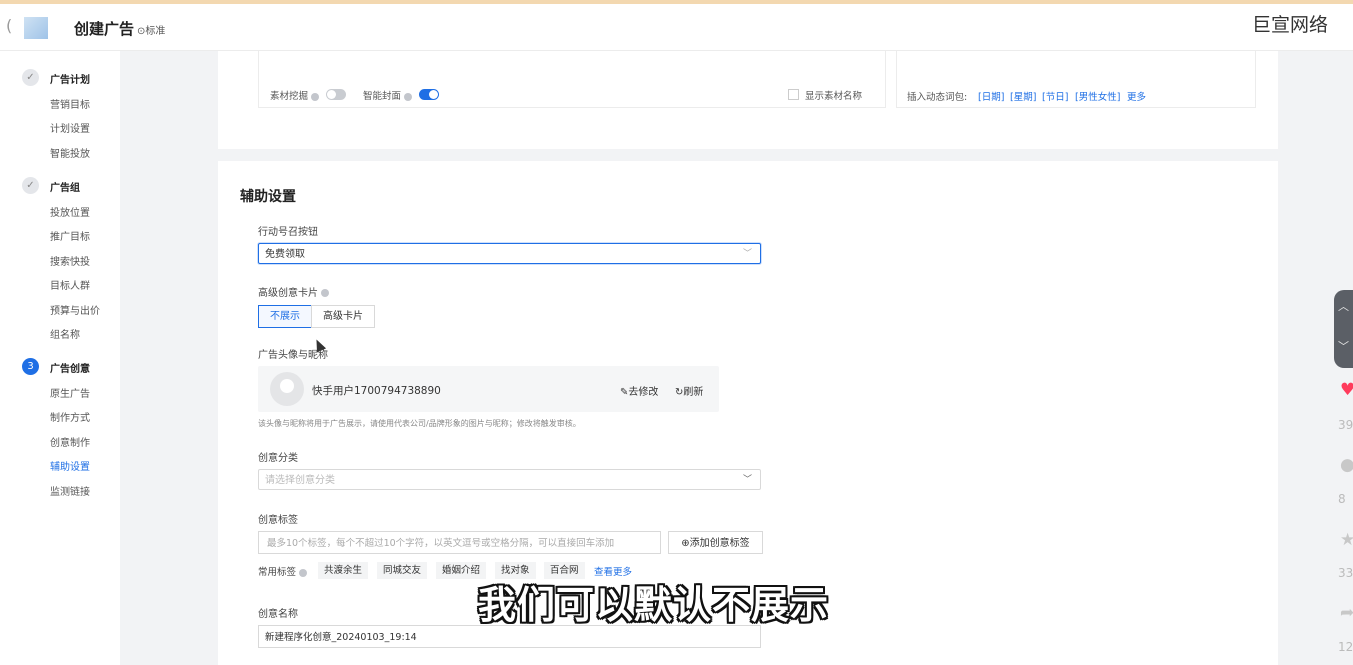 This screenshot has height=665, width=1353. What do you see at coordinates (1346, 390) in the screenshot?
I see `heart-icon: ♥` at bounding box center [1346, 390].